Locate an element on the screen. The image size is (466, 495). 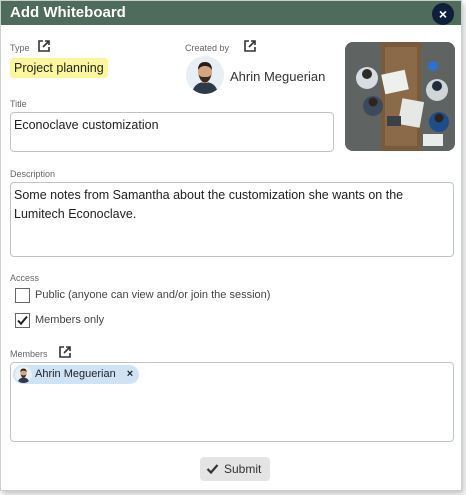
title-input: Econoclave customization is located at coordinates (172, 132).